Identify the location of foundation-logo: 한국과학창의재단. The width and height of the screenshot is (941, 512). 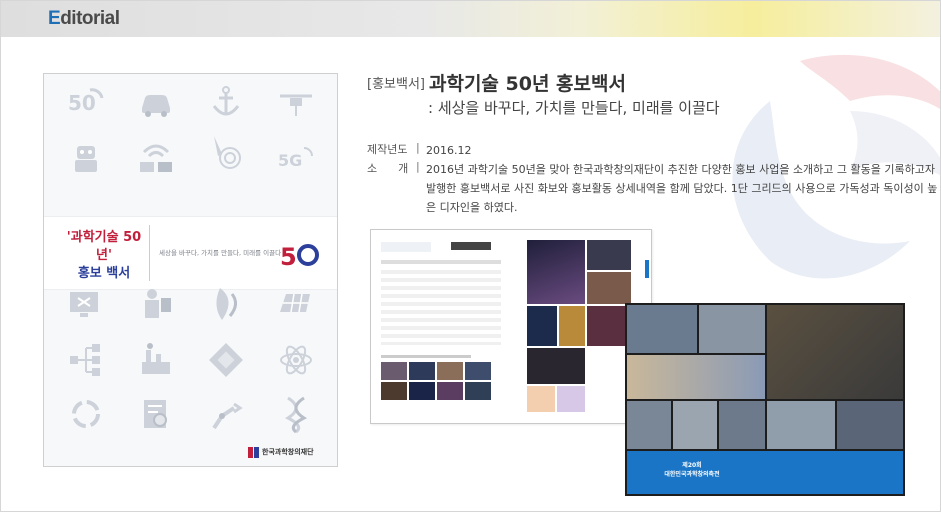
(290, 454).